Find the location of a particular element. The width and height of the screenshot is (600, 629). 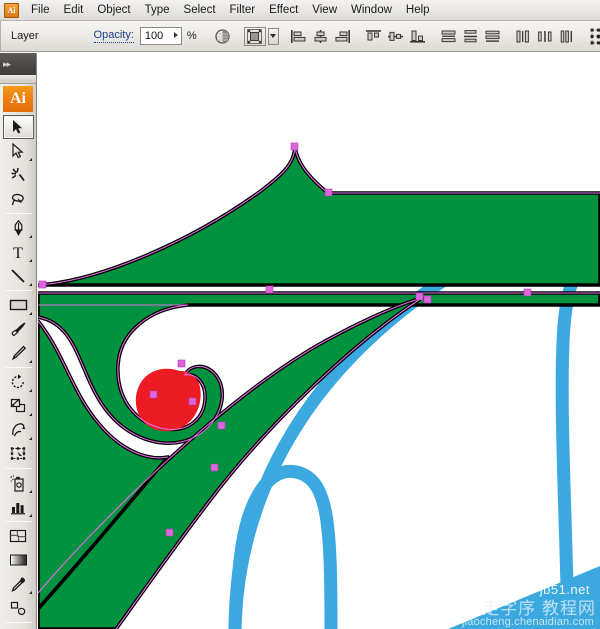

menu-type-label: Type is located at coordinates (157, 10).